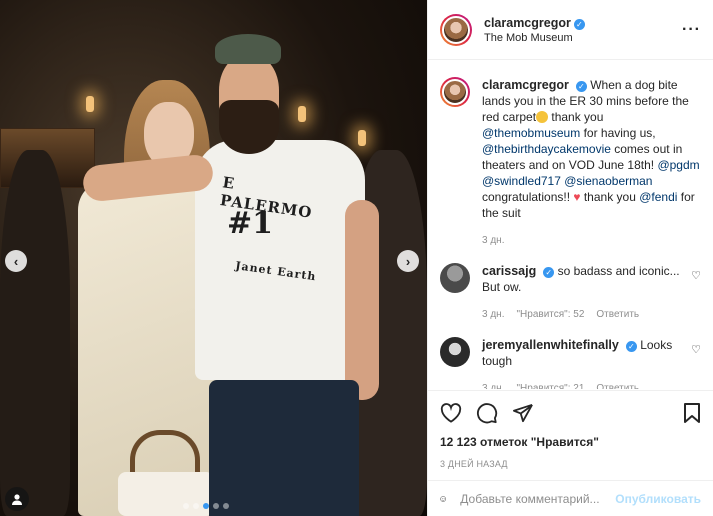  What do you see at coordinates (509, 271) in the screenshot?
I see `comment-username: carissajg` at bounding box center [509, 271].